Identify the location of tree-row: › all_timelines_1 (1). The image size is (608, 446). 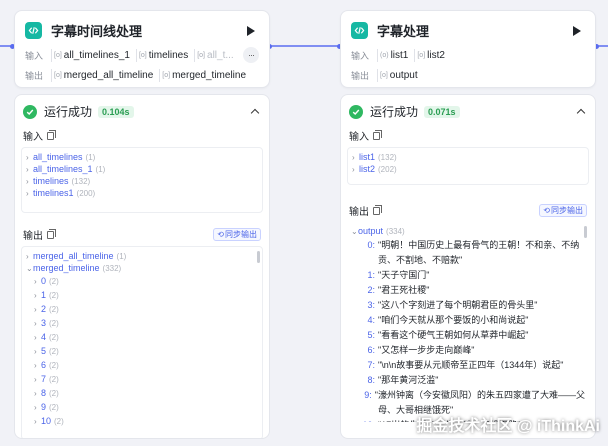
(142, 169).